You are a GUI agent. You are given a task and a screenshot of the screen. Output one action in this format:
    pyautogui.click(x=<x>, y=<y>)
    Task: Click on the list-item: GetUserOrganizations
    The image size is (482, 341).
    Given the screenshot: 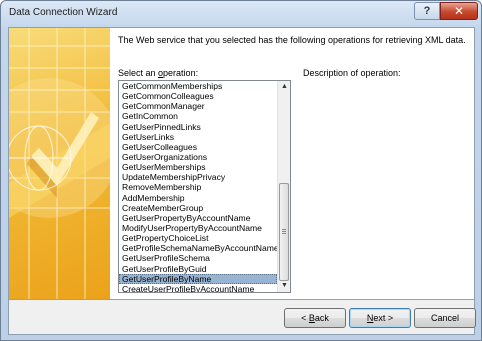 What is the action you would take?
    pyautogui.click(x=198, y=157)
    